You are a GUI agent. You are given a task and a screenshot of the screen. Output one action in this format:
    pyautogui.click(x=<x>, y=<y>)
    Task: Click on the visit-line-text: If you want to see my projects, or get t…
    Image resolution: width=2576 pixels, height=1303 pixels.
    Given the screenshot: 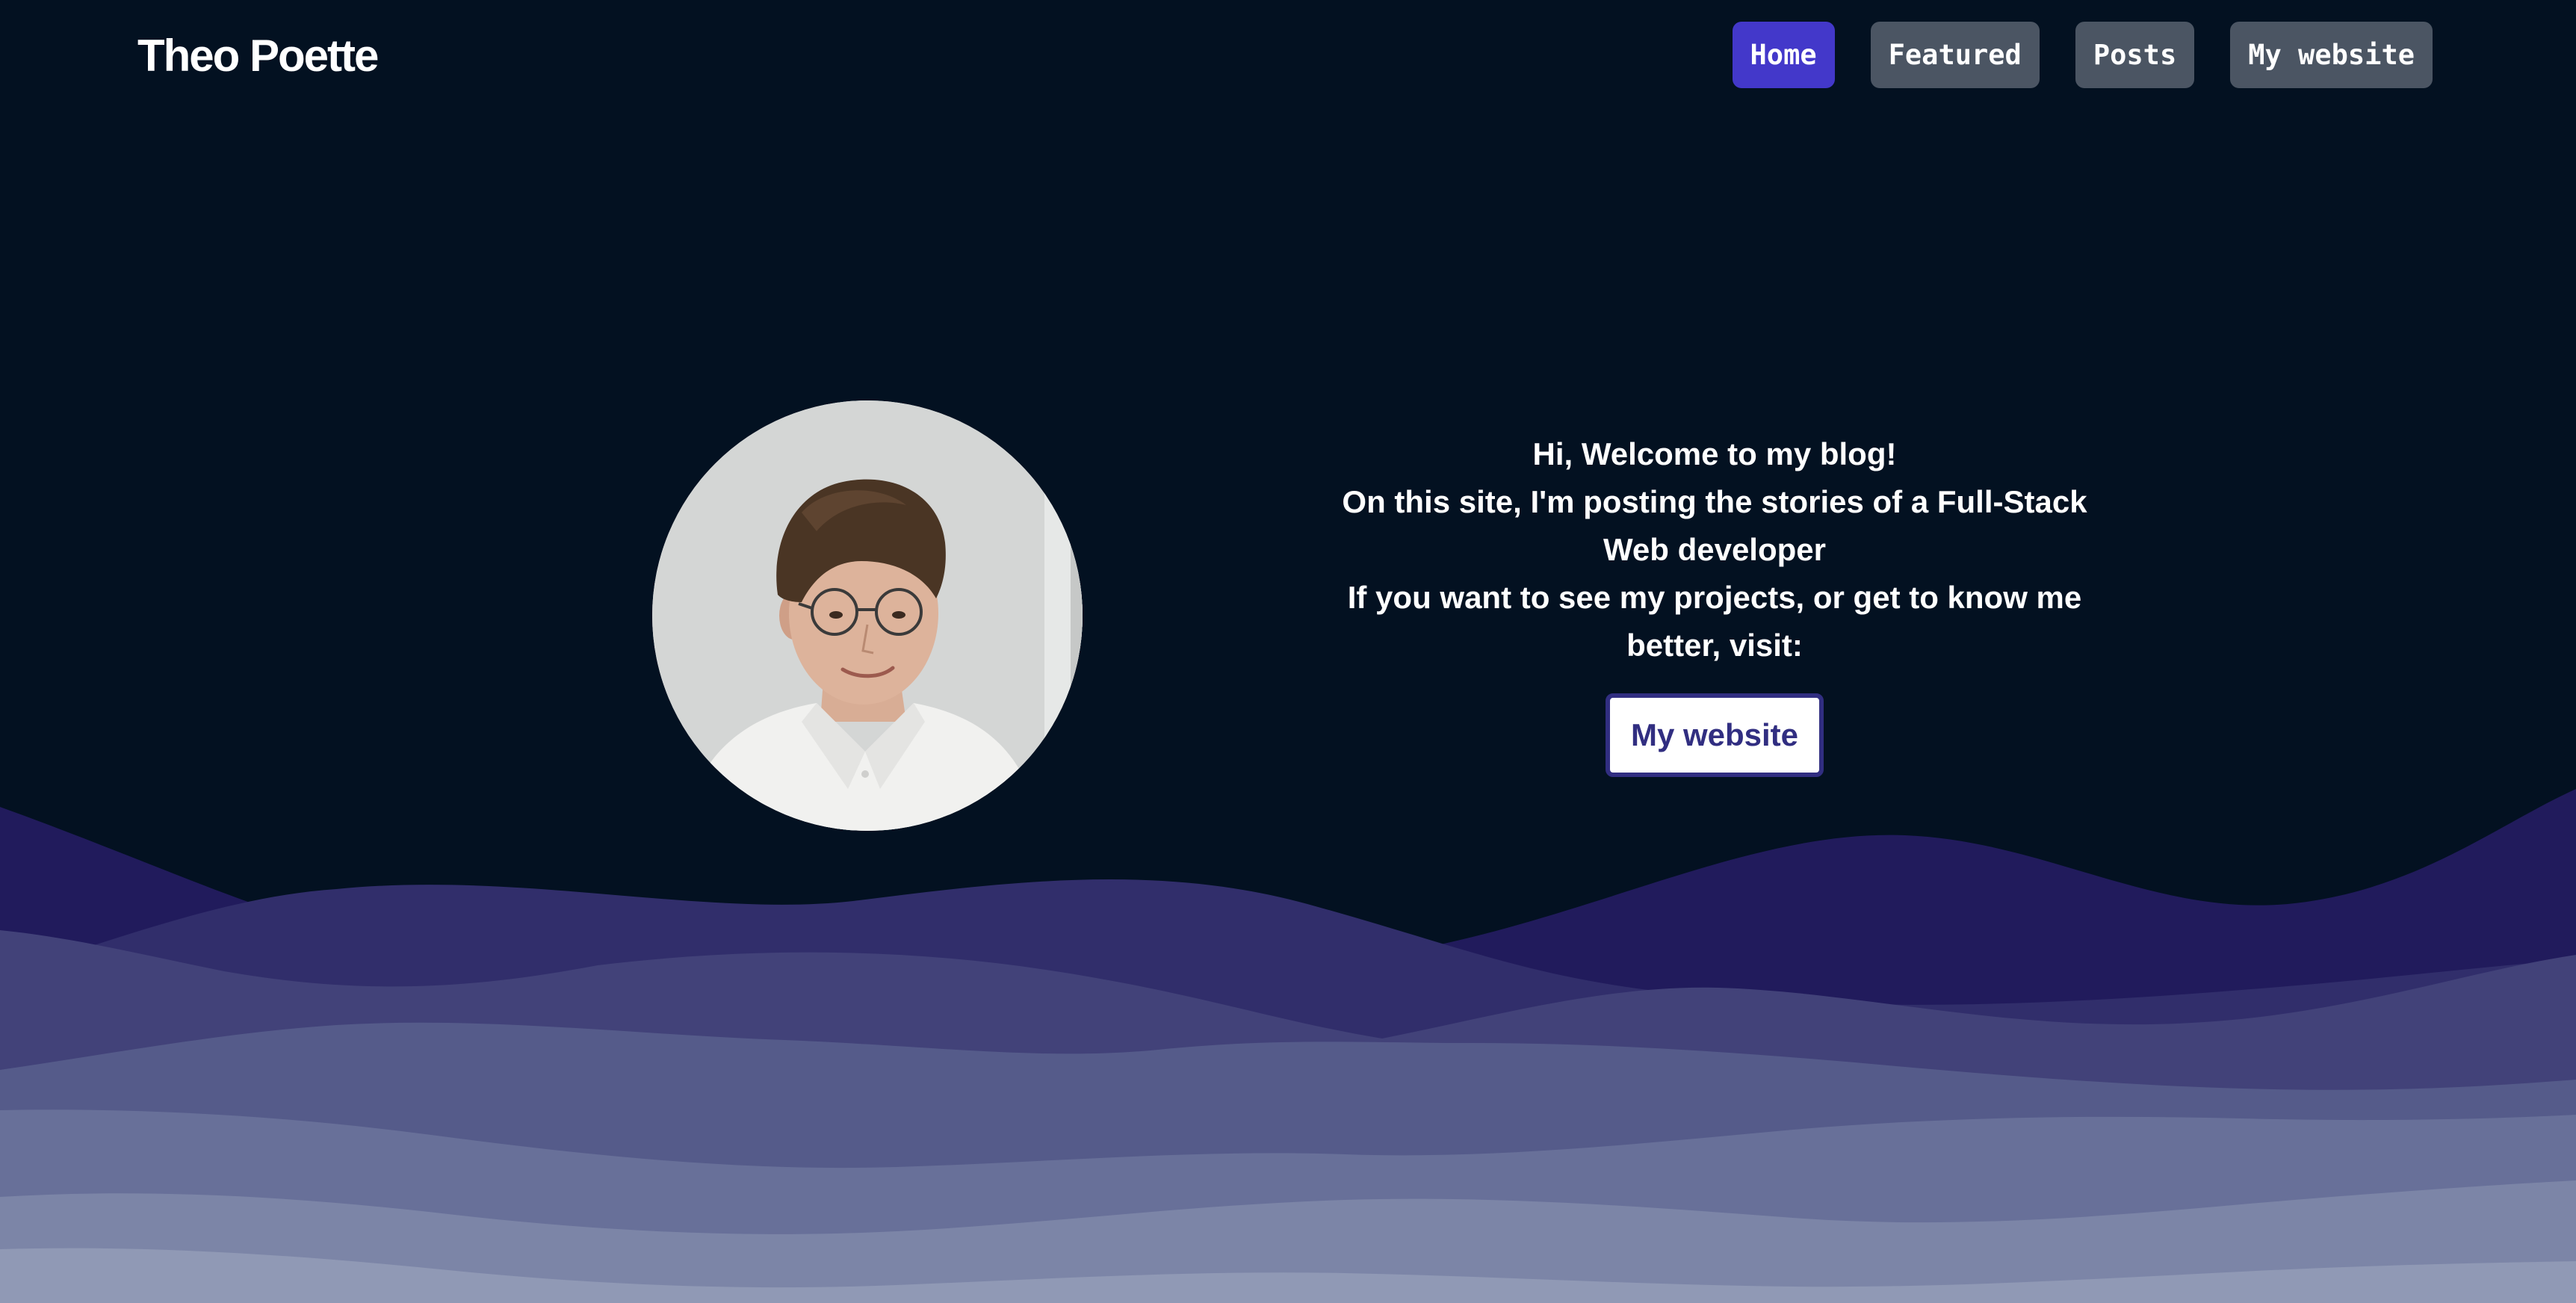 What is the action you would take?
    pyautogui.click(x=1714, y=621)
    